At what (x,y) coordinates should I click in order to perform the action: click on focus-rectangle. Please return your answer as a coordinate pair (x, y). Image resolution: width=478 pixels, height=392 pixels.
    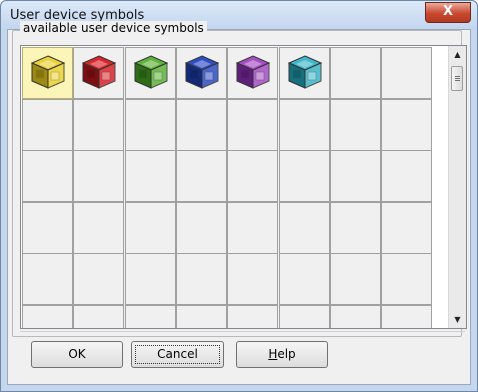
    Looking at the image, I should click on (177, 354).